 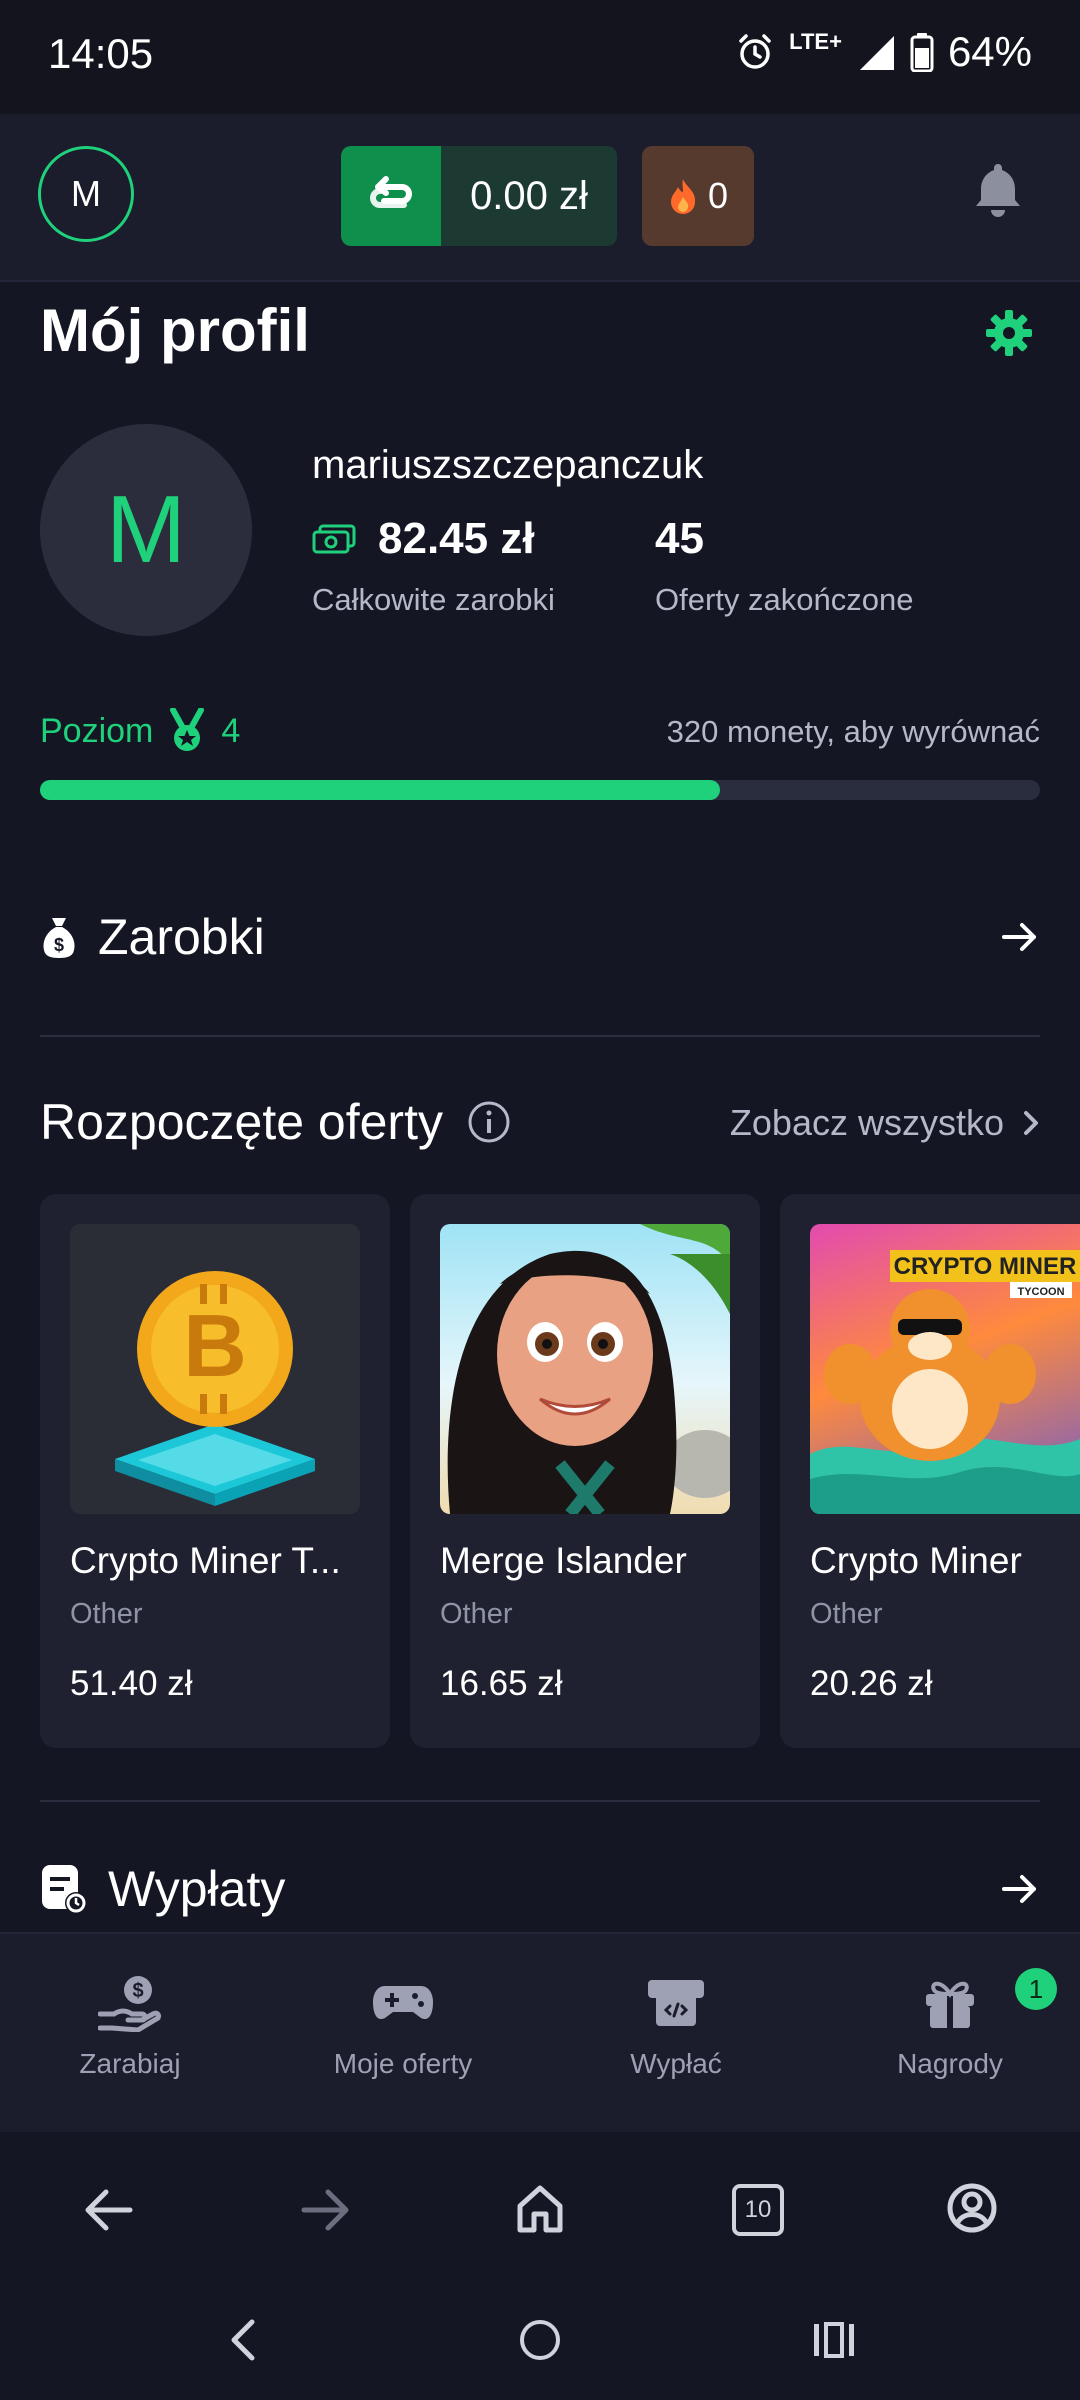 What do you see at coordinates (758, 2210) in the screenshot?
I see `tabs-button: 10` at bounding box center [758, 2210].